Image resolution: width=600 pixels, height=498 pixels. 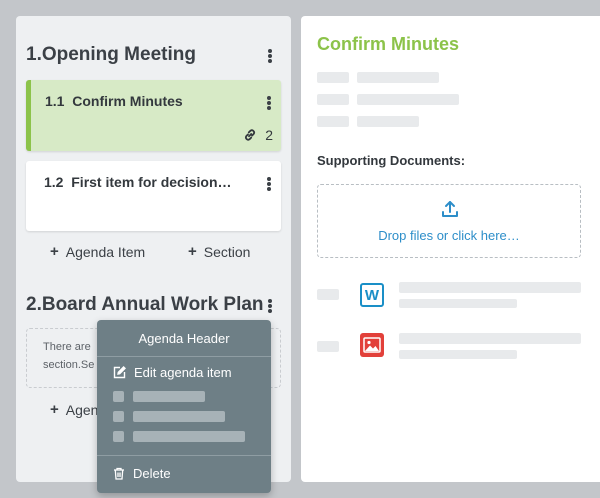 I want to click on image-file-icon, so click(x=372, y=345).